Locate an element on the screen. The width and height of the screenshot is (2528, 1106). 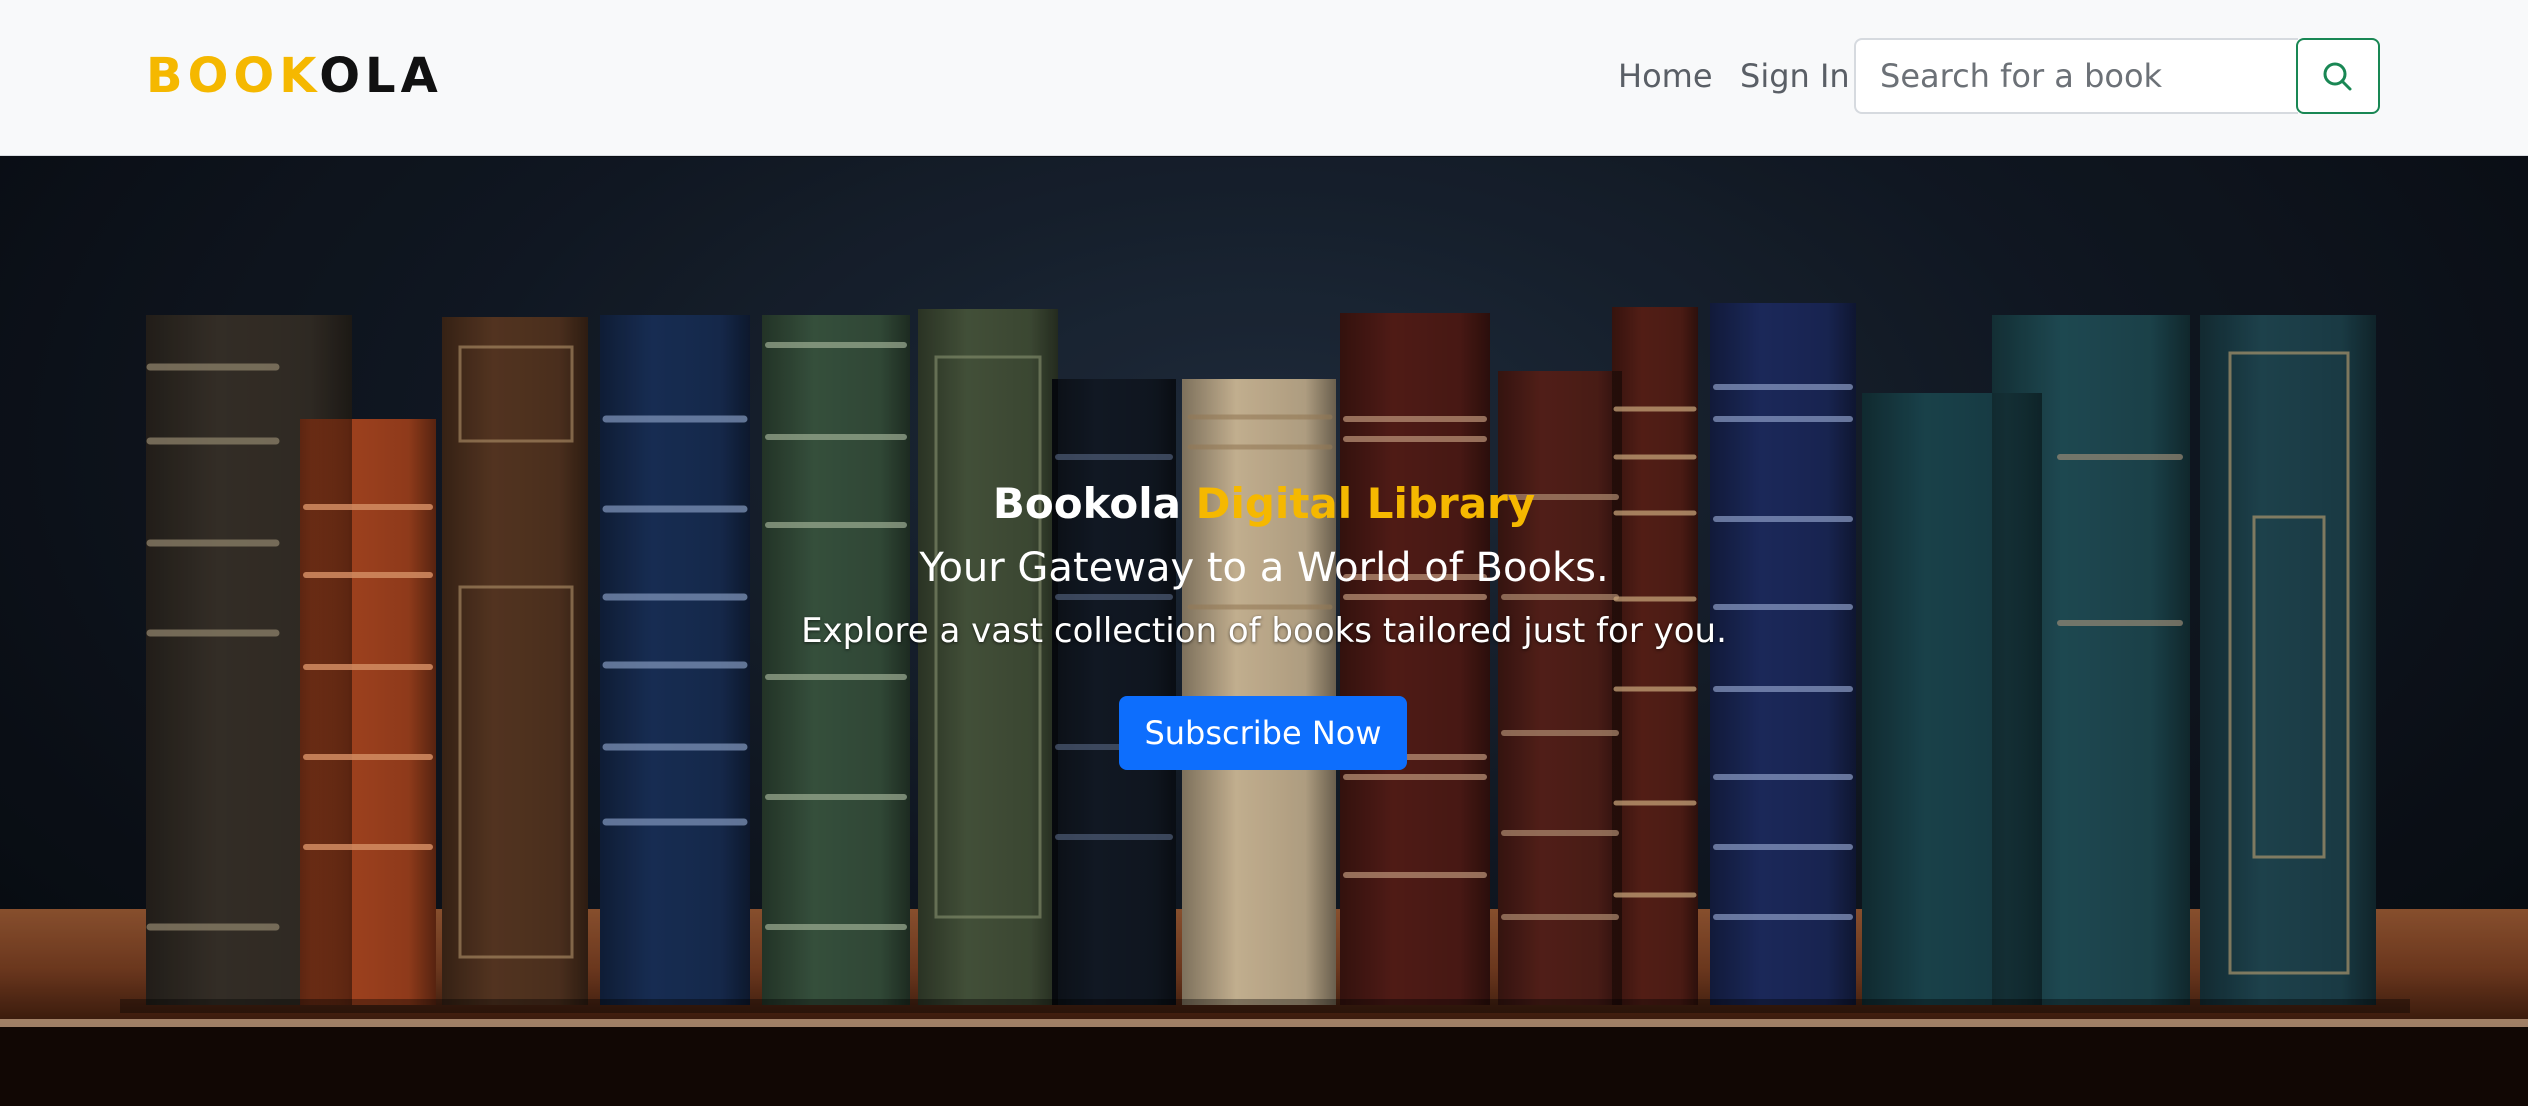
hero-title-main: Bookola is located at coordinates (1086, 503).